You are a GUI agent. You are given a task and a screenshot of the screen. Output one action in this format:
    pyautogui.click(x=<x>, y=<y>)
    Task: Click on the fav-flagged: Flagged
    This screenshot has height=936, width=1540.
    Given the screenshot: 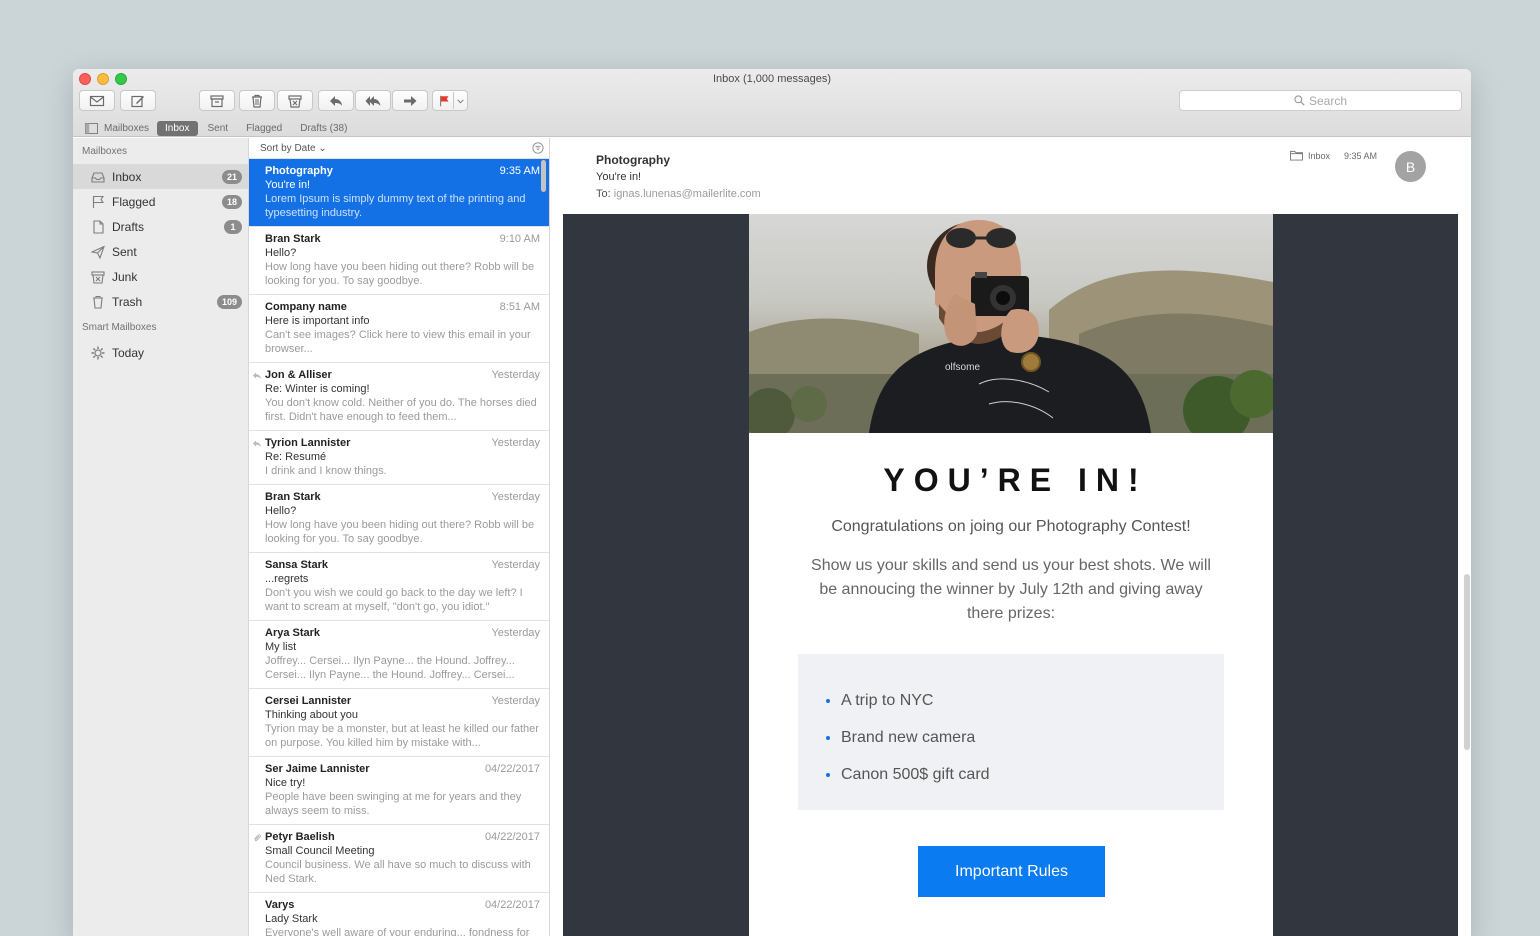 What is the action you would take?
    pyautogui.click(x=264, y=128)
    